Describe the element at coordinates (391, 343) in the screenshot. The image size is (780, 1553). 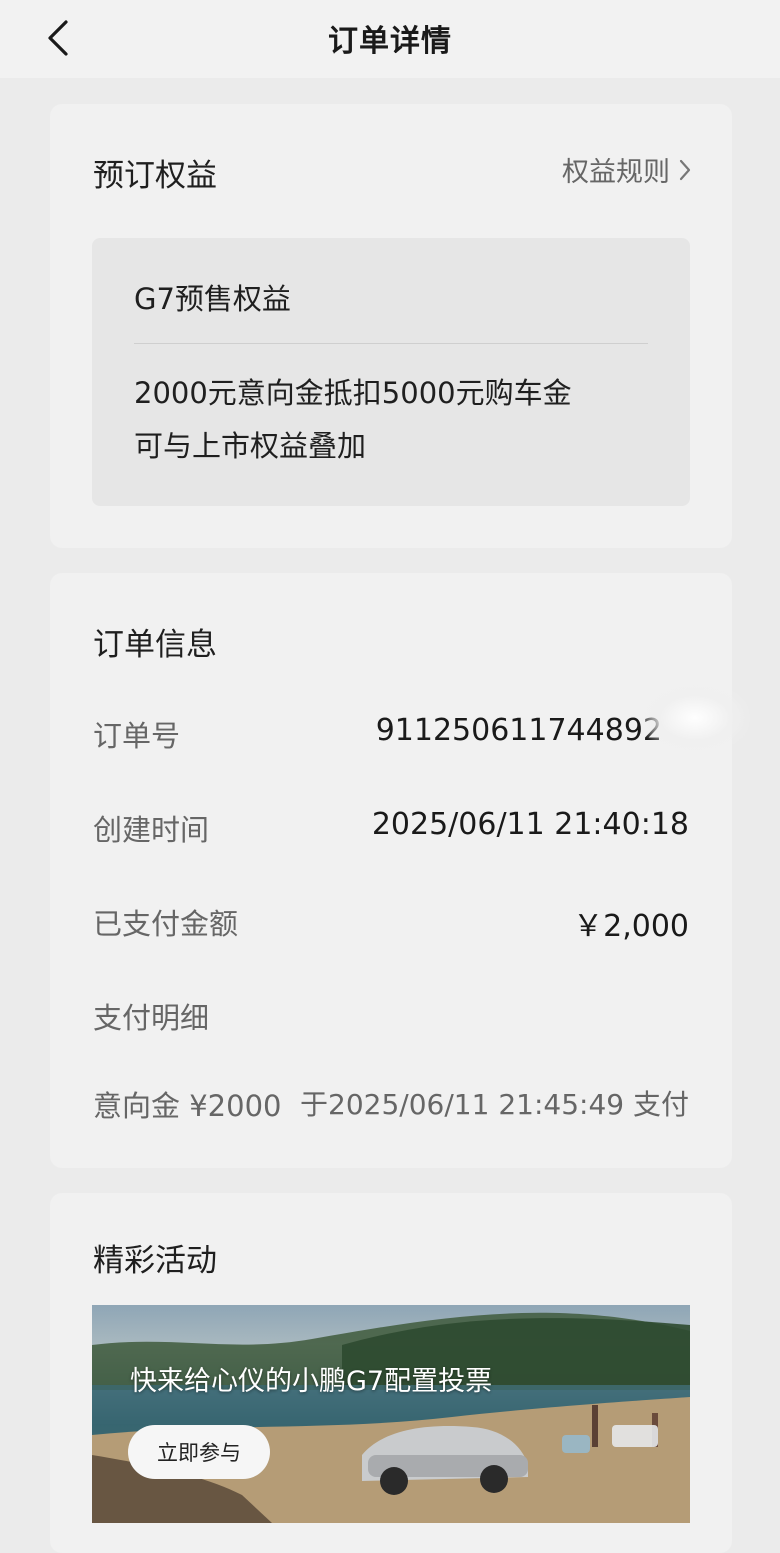
I see `divider` at that location.